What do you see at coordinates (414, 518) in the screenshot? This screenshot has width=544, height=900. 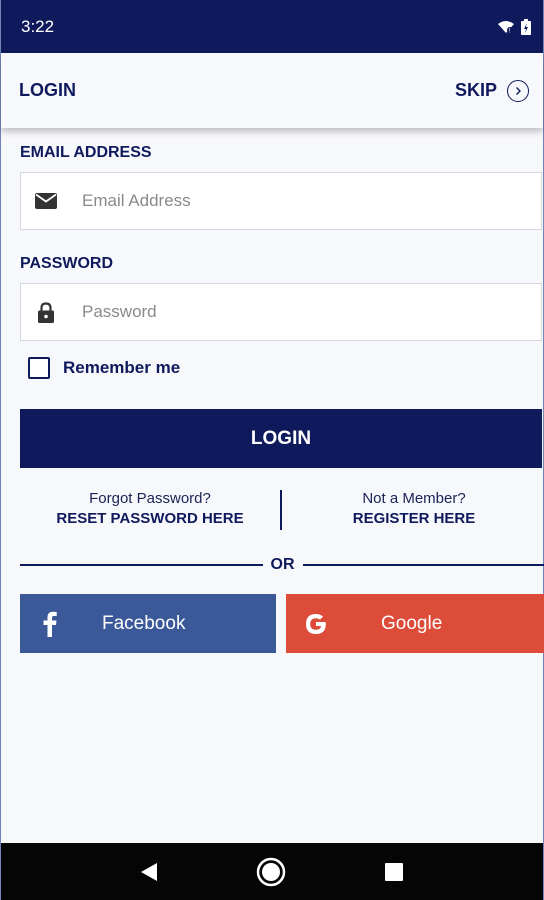 I see `register-text: REGISTER HERE` at bounding box center [414, 518].